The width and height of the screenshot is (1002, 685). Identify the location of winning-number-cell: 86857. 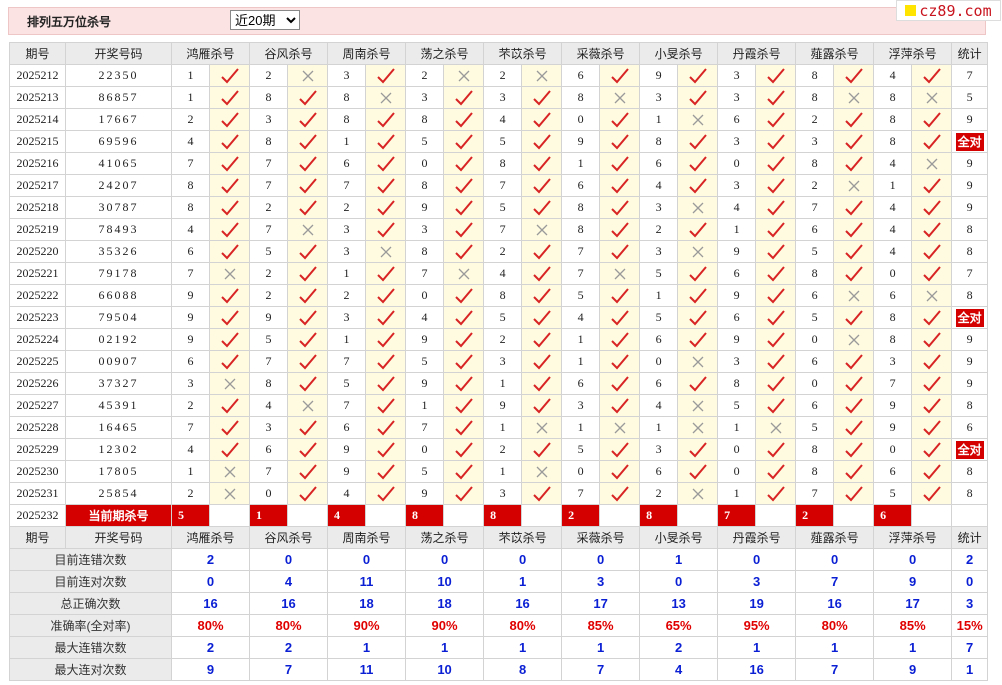
(118, 97).